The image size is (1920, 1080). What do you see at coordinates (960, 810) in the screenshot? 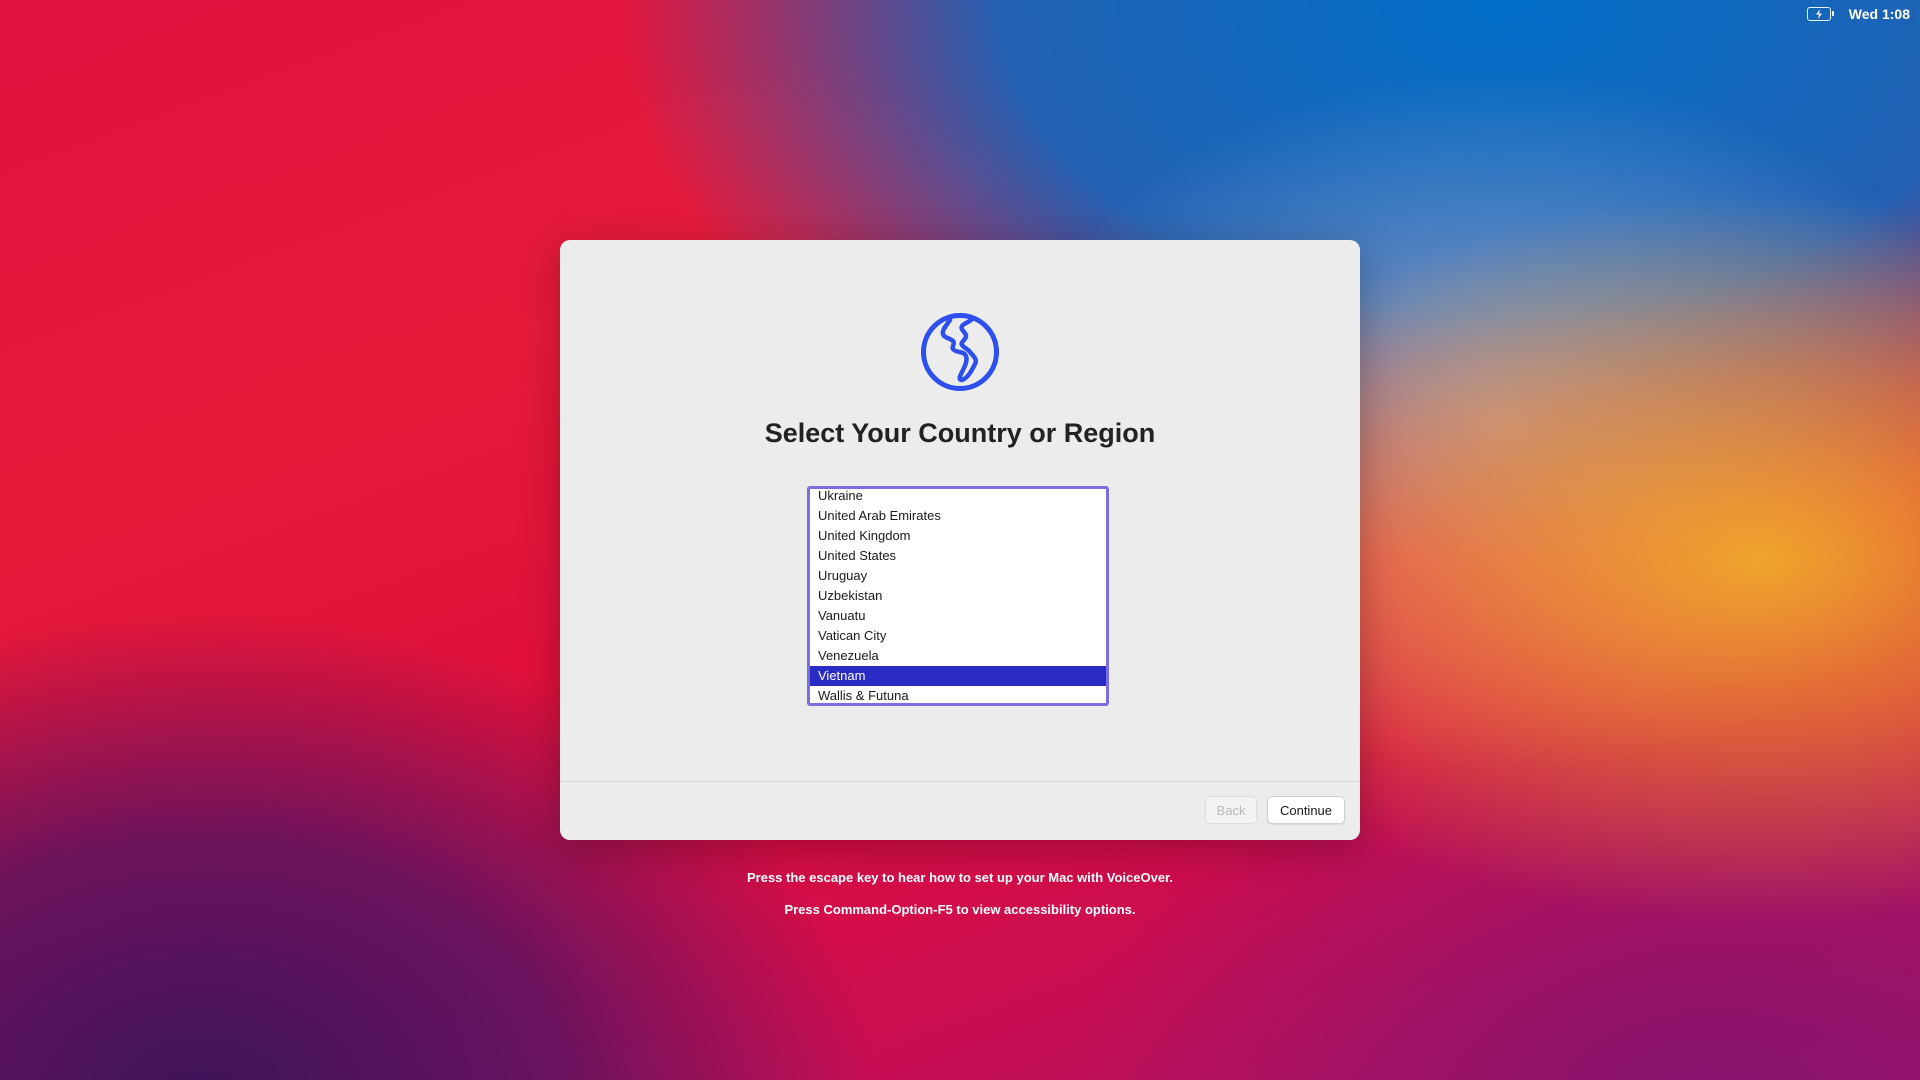
I see `dialog-footer: Back Continue` at bounding box center [960, 810].